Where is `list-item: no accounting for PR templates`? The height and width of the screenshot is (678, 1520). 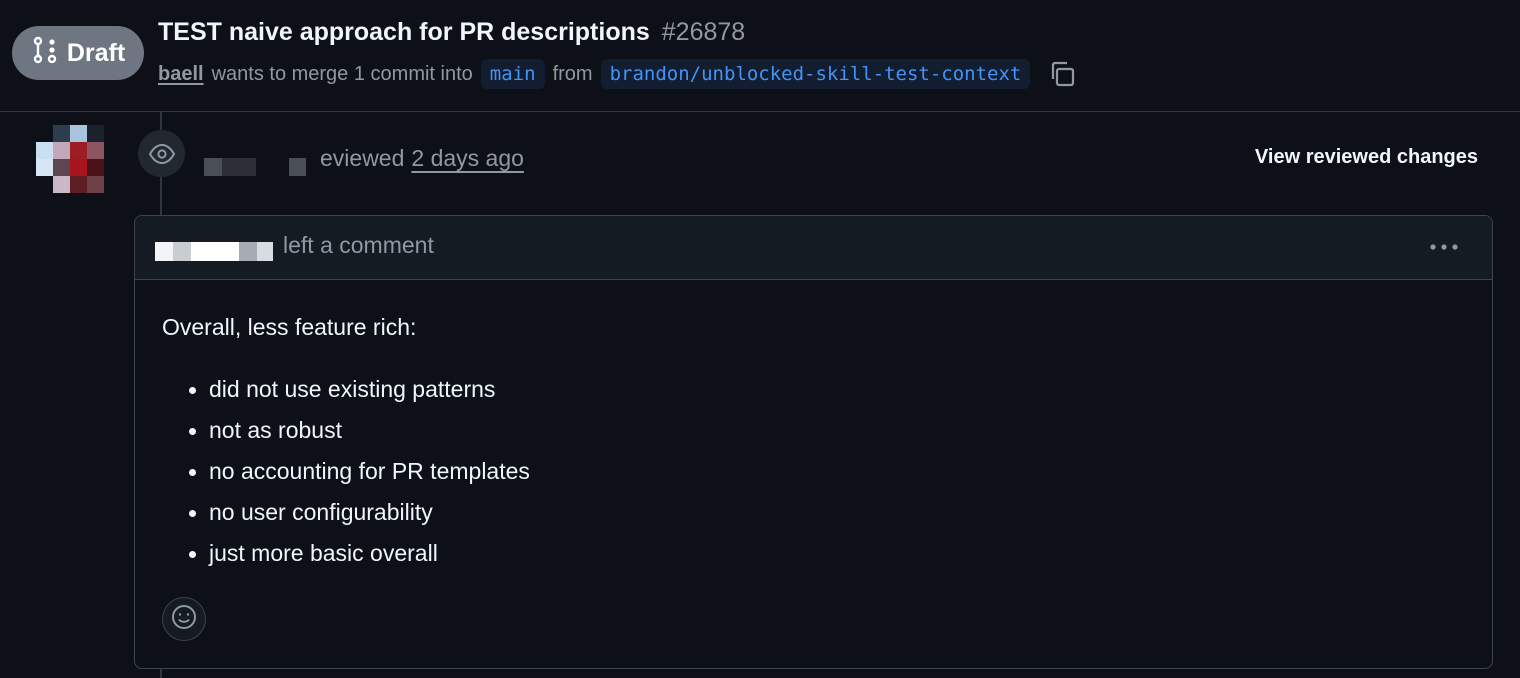 list-item: no accounting for PR templates is located at coordinates (813, 474).